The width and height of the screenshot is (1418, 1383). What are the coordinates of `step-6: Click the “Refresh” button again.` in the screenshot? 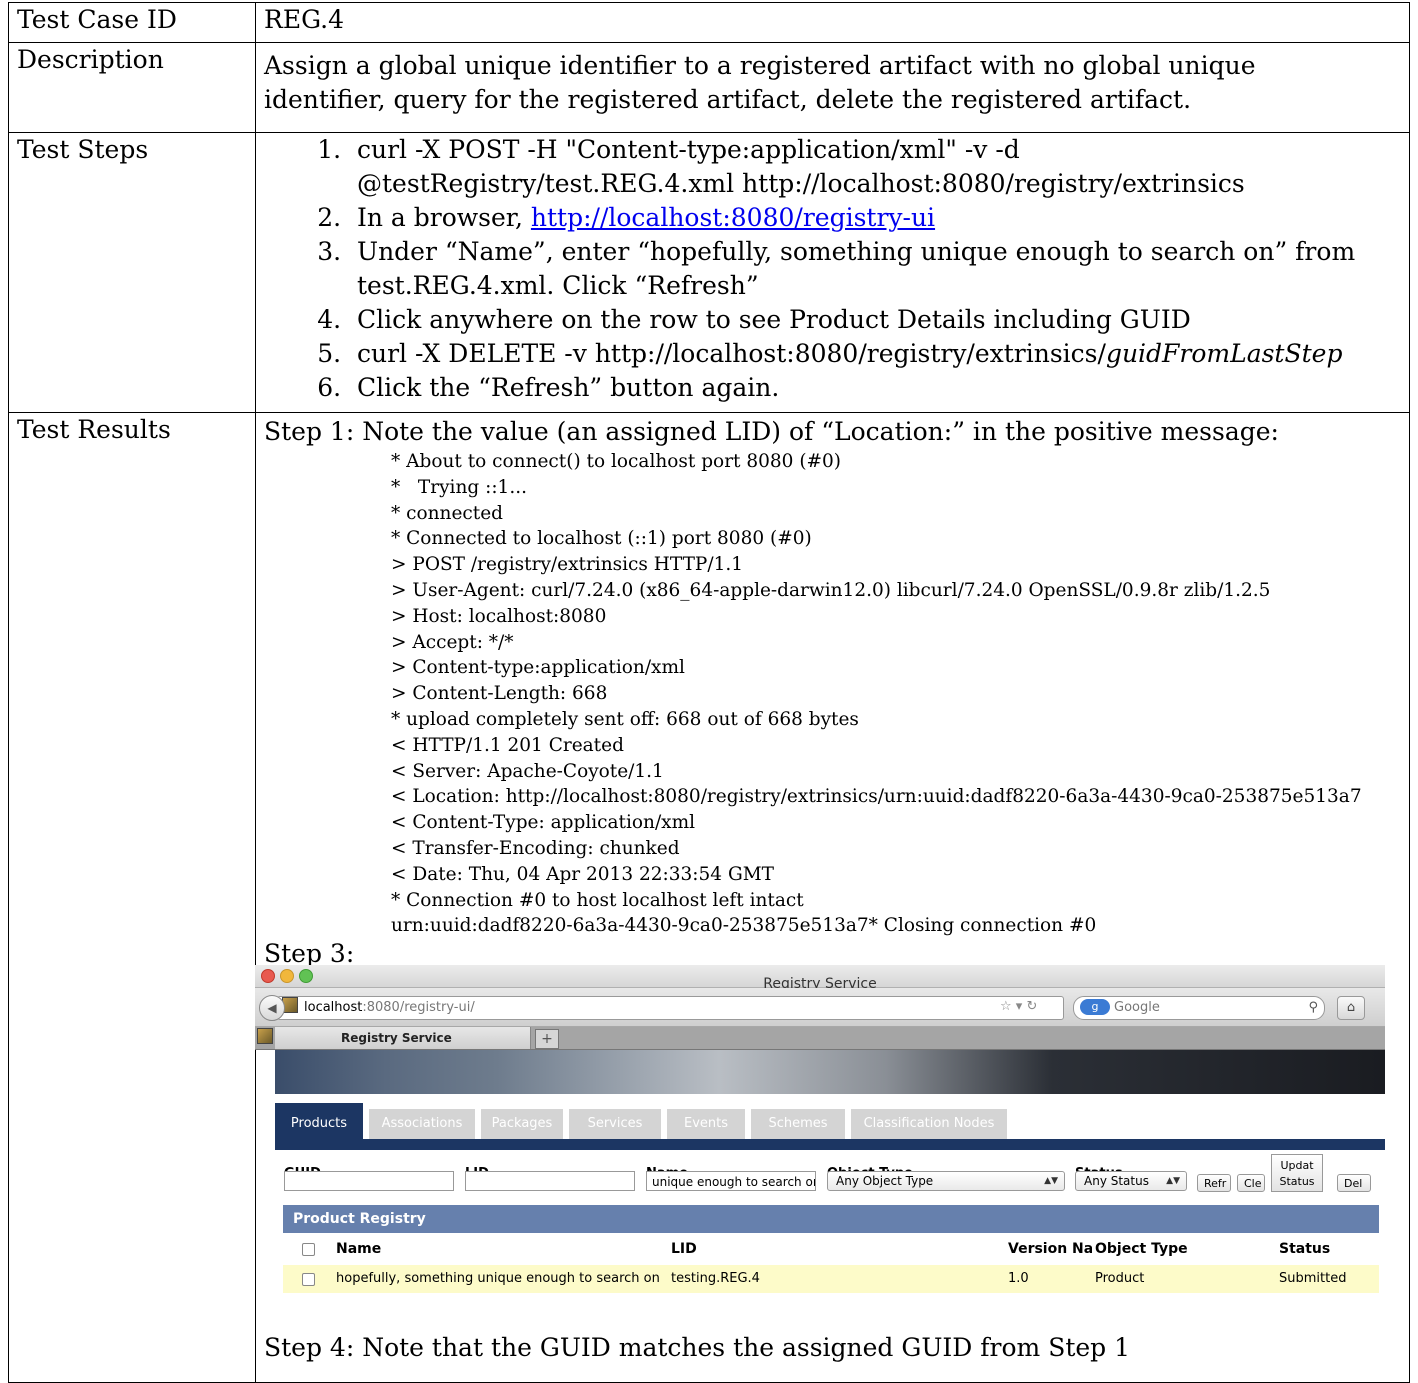 It's located at (875, 388).